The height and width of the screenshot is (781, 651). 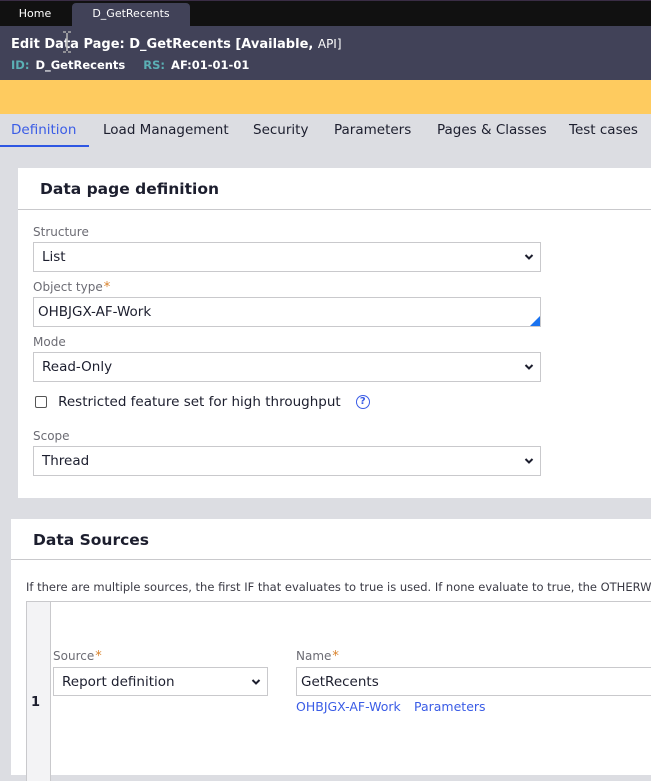 I want to click on definition-title: Data page definition, so click(x=129, y=189).